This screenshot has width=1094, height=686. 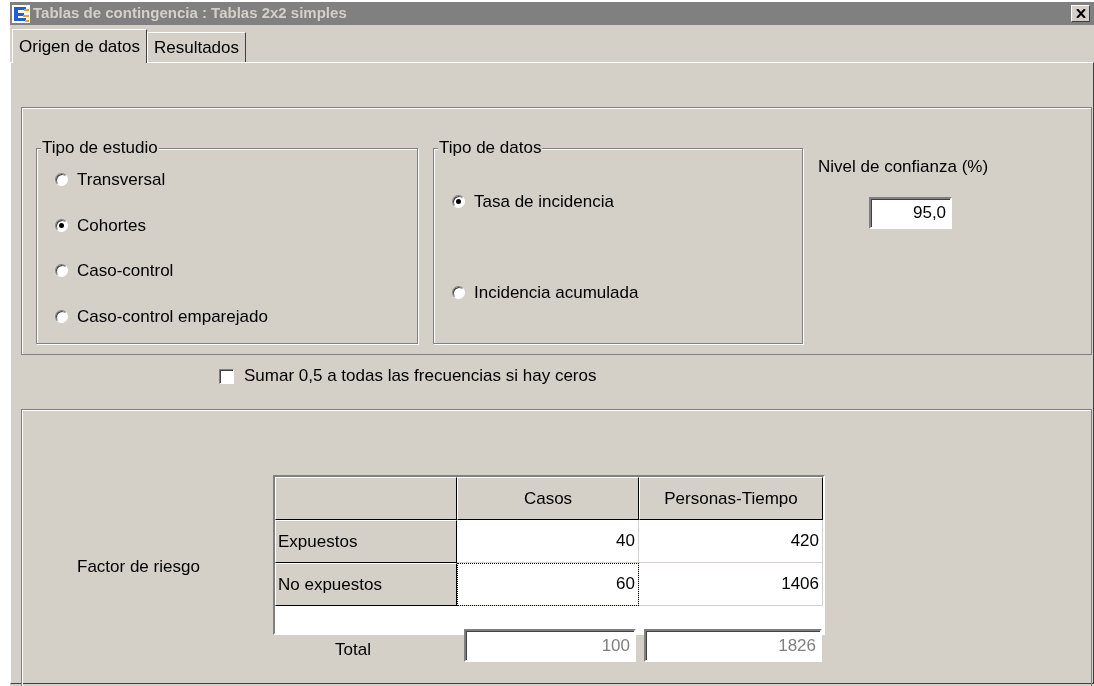 What do you see at coordinates (125, 271) in the screenshot?
I see `radio-label: Caso-control` at bounding box center [125, 271].